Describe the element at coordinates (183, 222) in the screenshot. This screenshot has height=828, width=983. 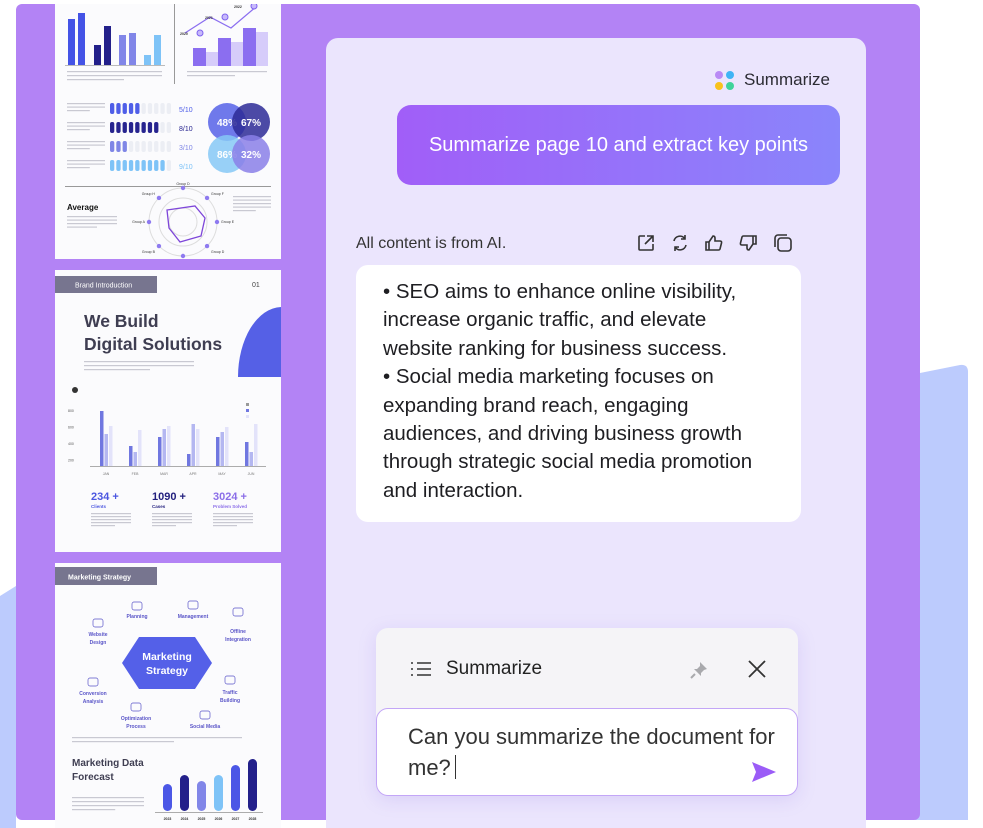
I see `radar-ring` at that location.